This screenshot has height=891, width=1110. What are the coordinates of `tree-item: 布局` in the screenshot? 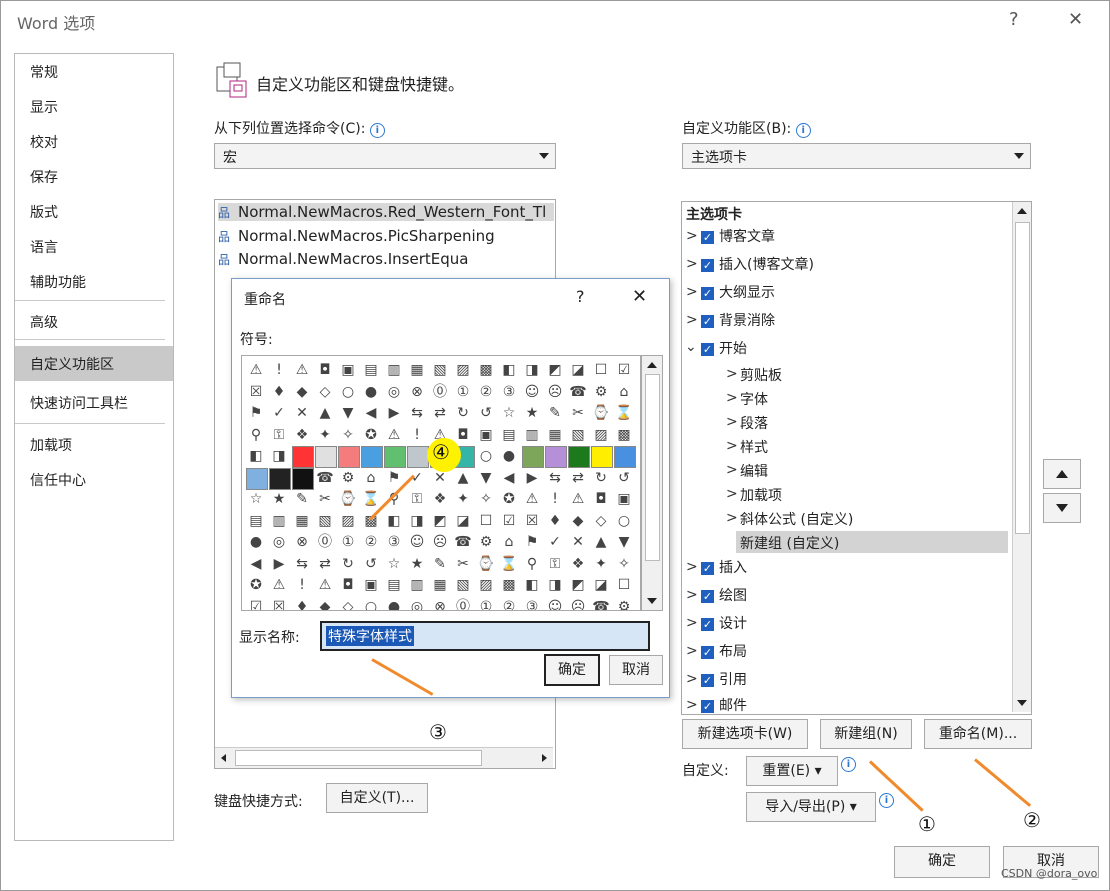 It's located at (733, 651).